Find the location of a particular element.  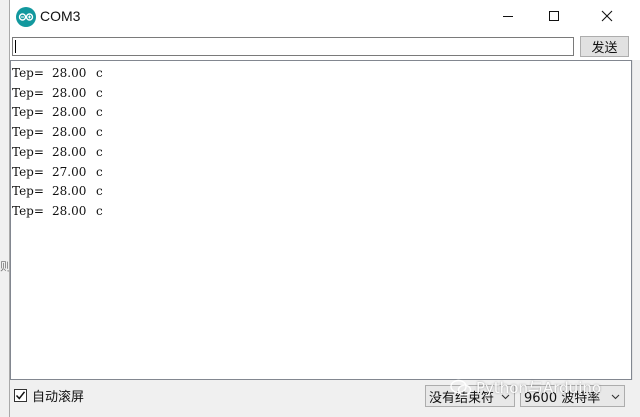

maximize-icon is located at coordinates (554, 16).